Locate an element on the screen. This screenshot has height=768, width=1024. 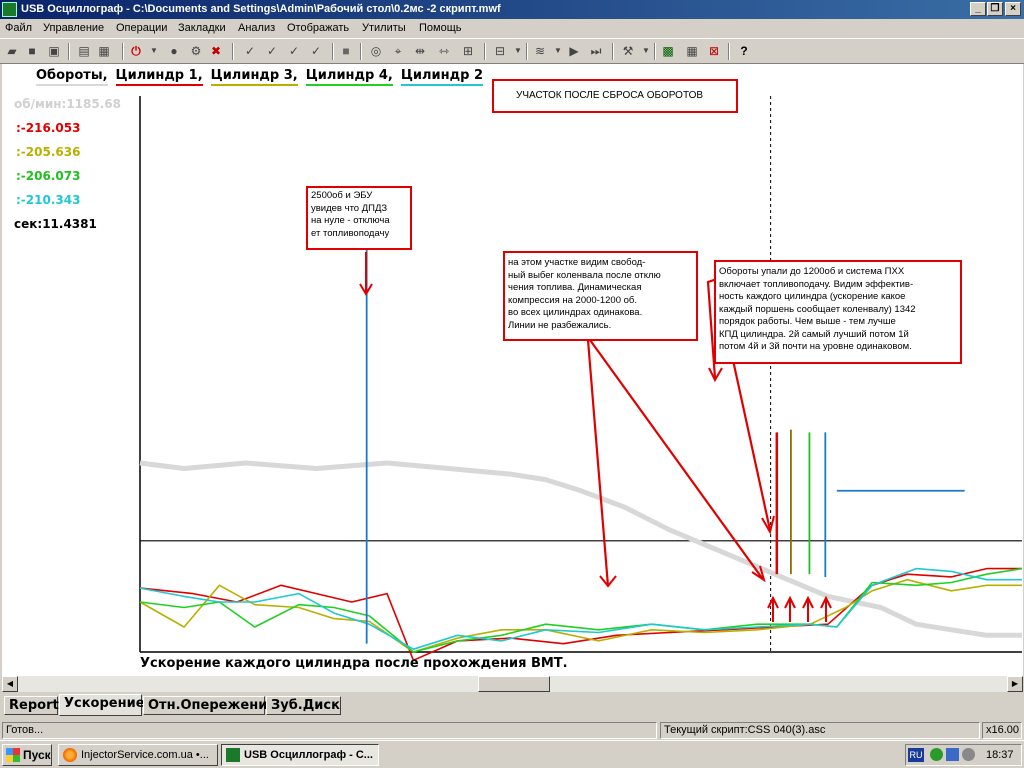
chart-icon: ▩ is located at coordinates (668, 51).